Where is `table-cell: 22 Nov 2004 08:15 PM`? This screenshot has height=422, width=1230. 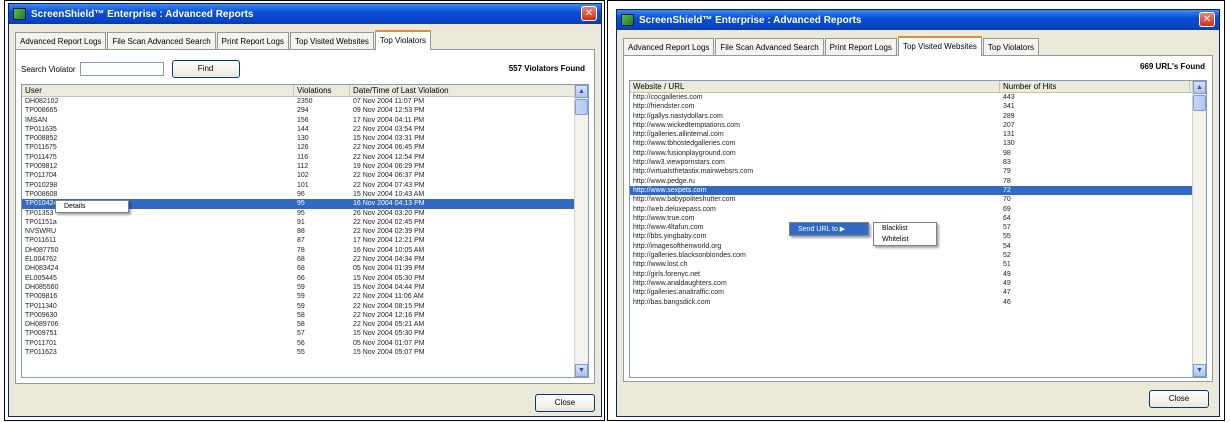
table-cell: 22 Nov 2004 08:15 PM is located at coordinates (389, 306).